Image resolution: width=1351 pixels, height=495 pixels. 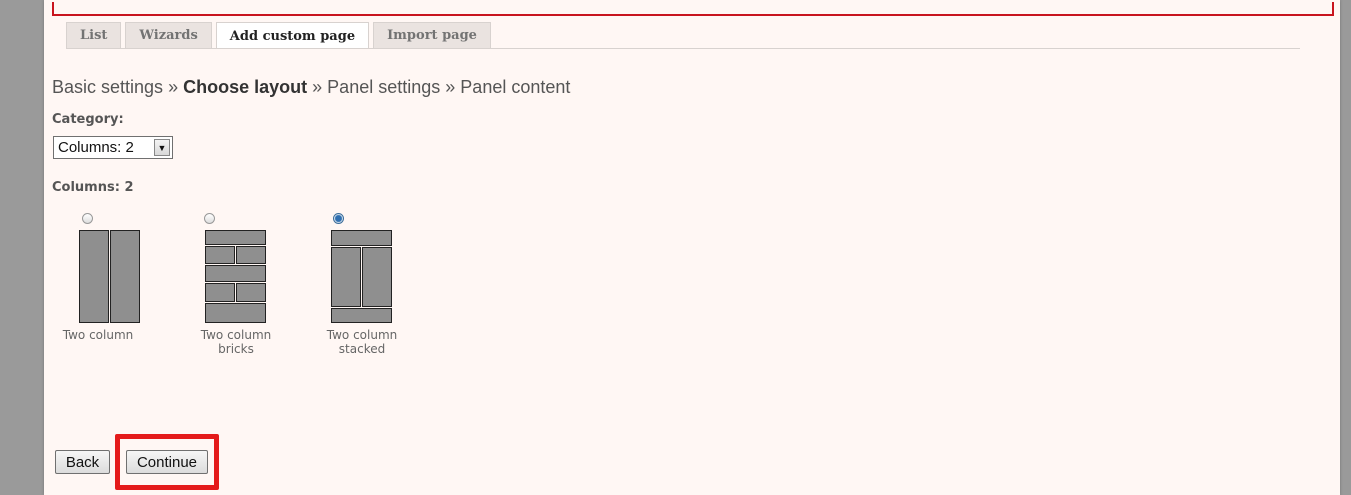 What do you see at coordinates (94, 35) in the screenshot?
I see `tab-list: List` at bounding box center [94, 35].